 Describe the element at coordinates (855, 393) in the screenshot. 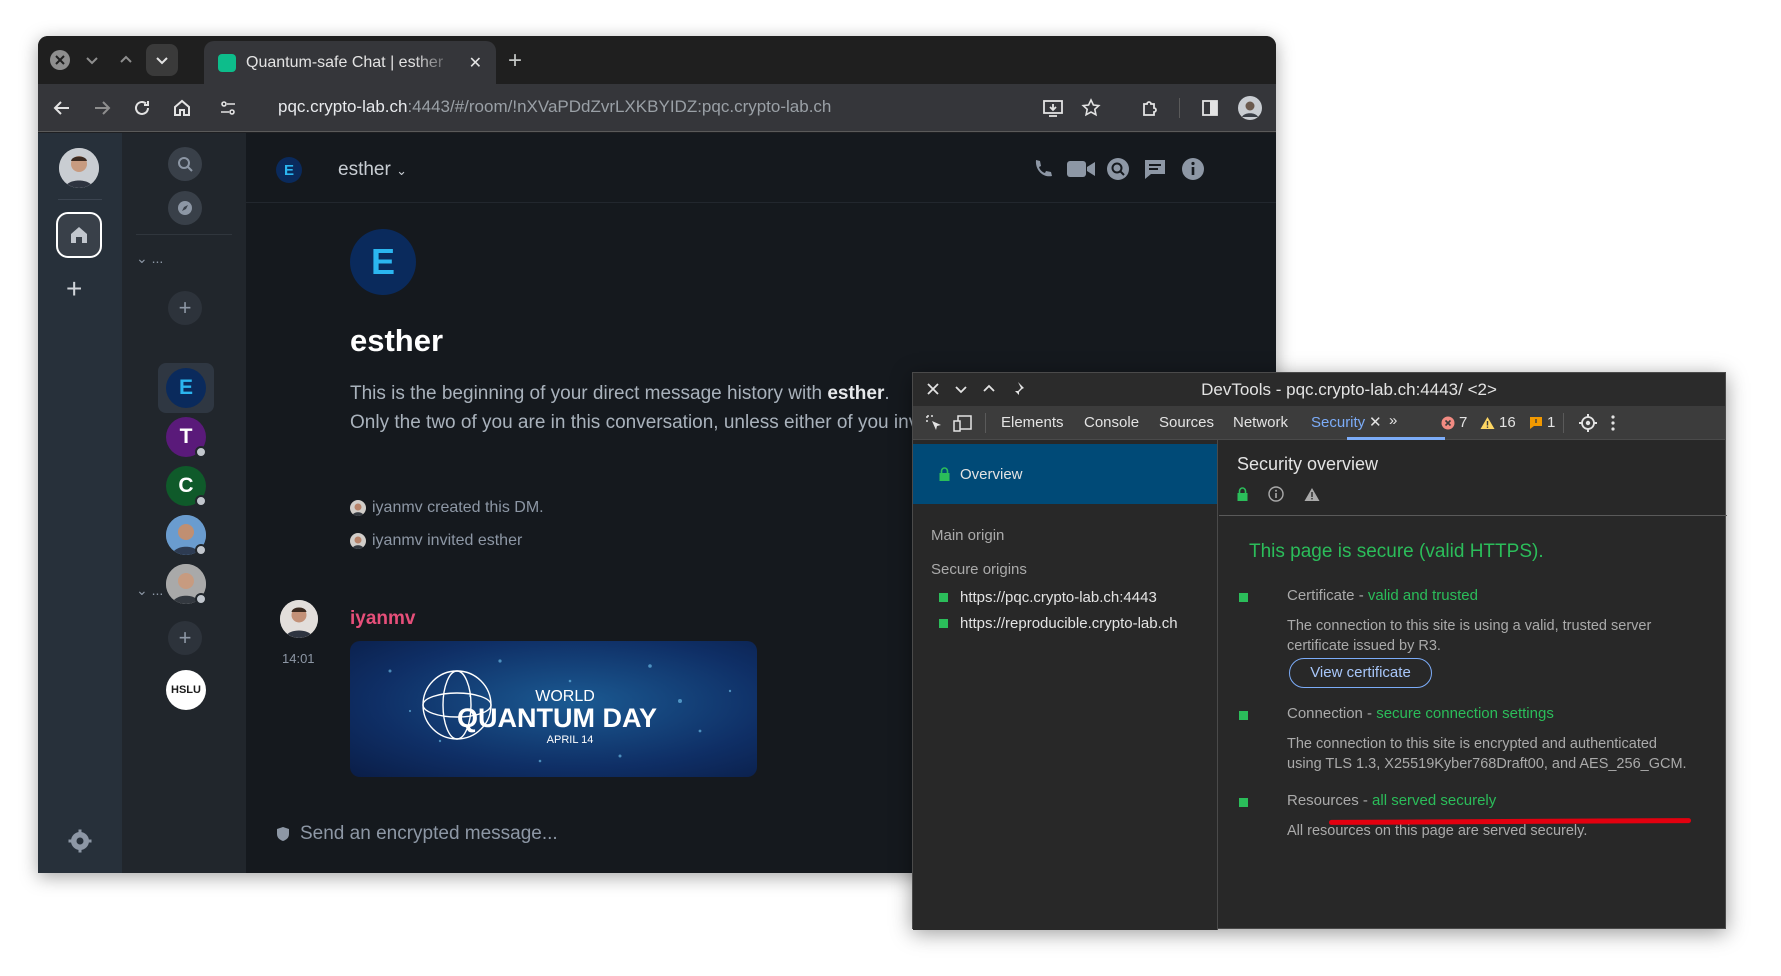

I see `intro-name: esther` at that location.